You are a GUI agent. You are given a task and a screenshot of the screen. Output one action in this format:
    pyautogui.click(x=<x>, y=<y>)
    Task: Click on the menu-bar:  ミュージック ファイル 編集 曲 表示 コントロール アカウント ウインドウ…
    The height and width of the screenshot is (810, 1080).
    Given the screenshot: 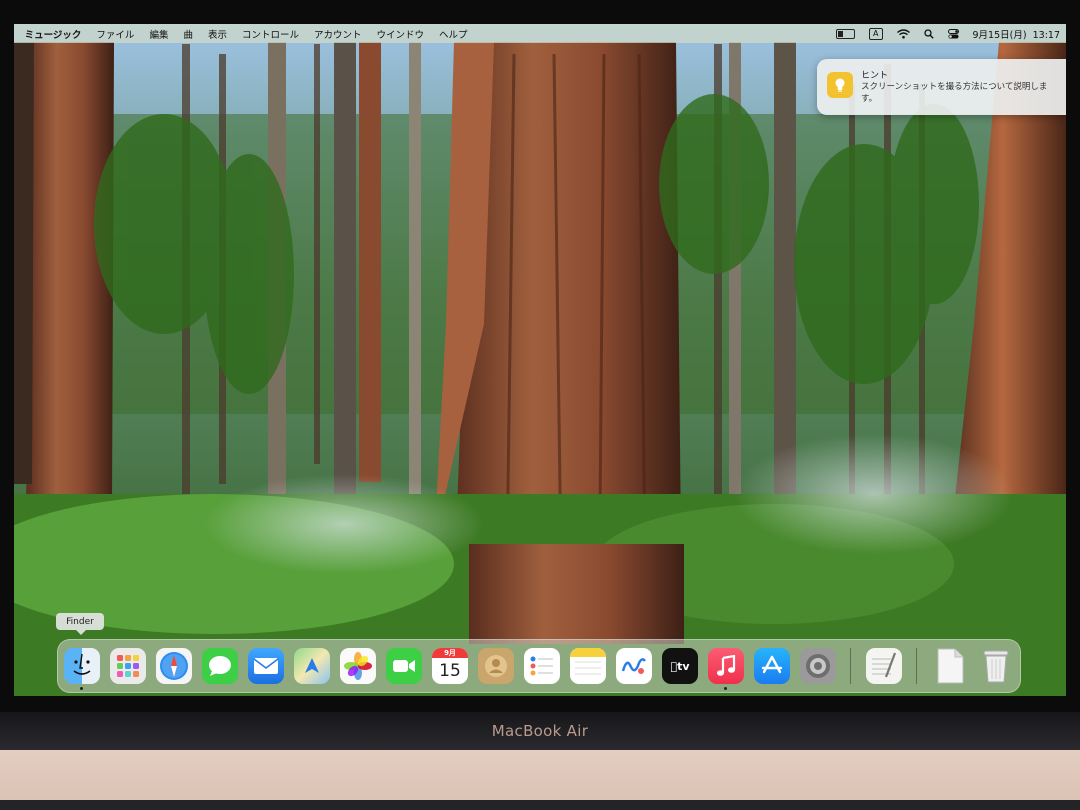 What is the action you would take?
    pyautogui.click(x=540, y=33)
    